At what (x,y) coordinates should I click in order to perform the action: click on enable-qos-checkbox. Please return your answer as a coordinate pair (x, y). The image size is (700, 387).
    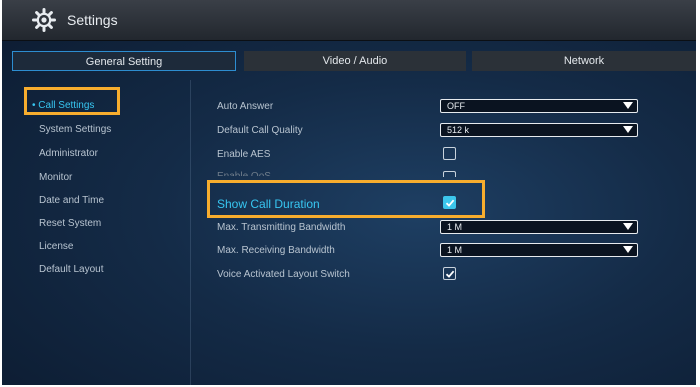
    Looking at the image, I should click on (449, 174).